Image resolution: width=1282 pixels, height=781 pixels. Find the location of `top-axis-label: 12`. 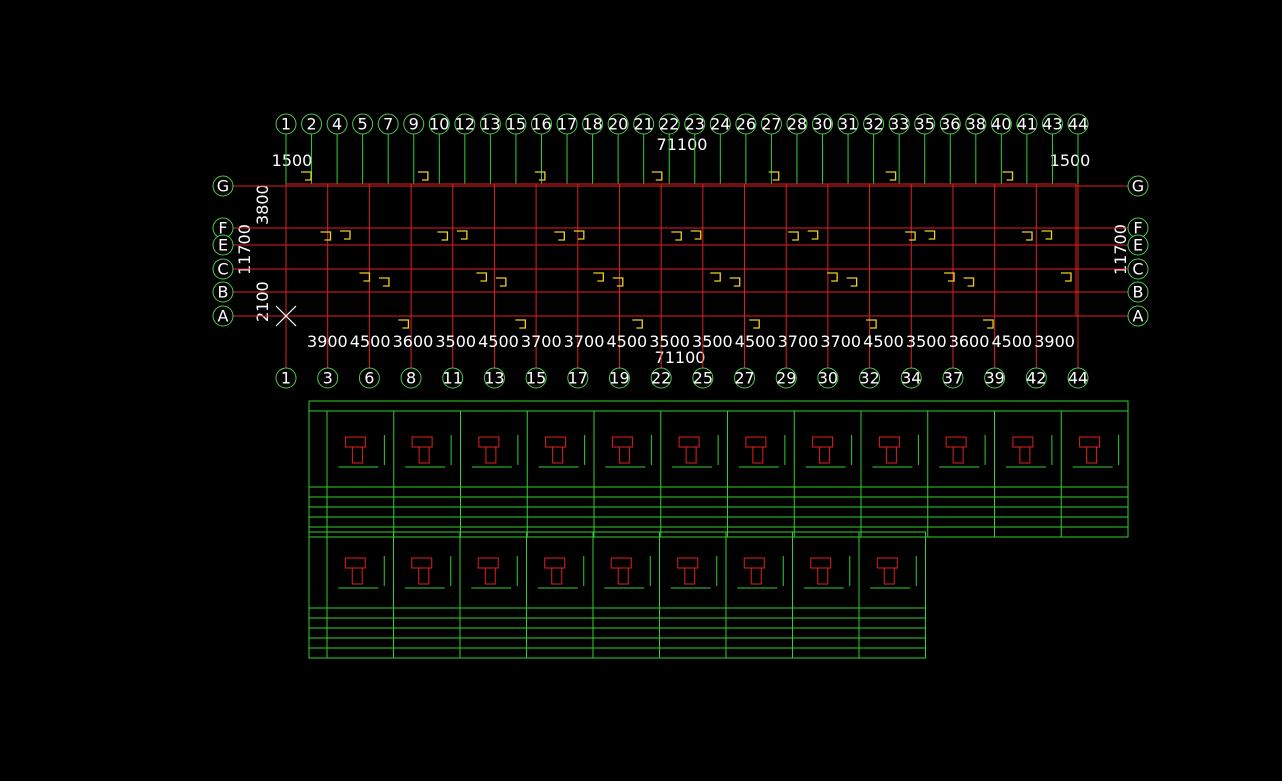

top-axis-label: 12 is located at coordinates (465, 124).